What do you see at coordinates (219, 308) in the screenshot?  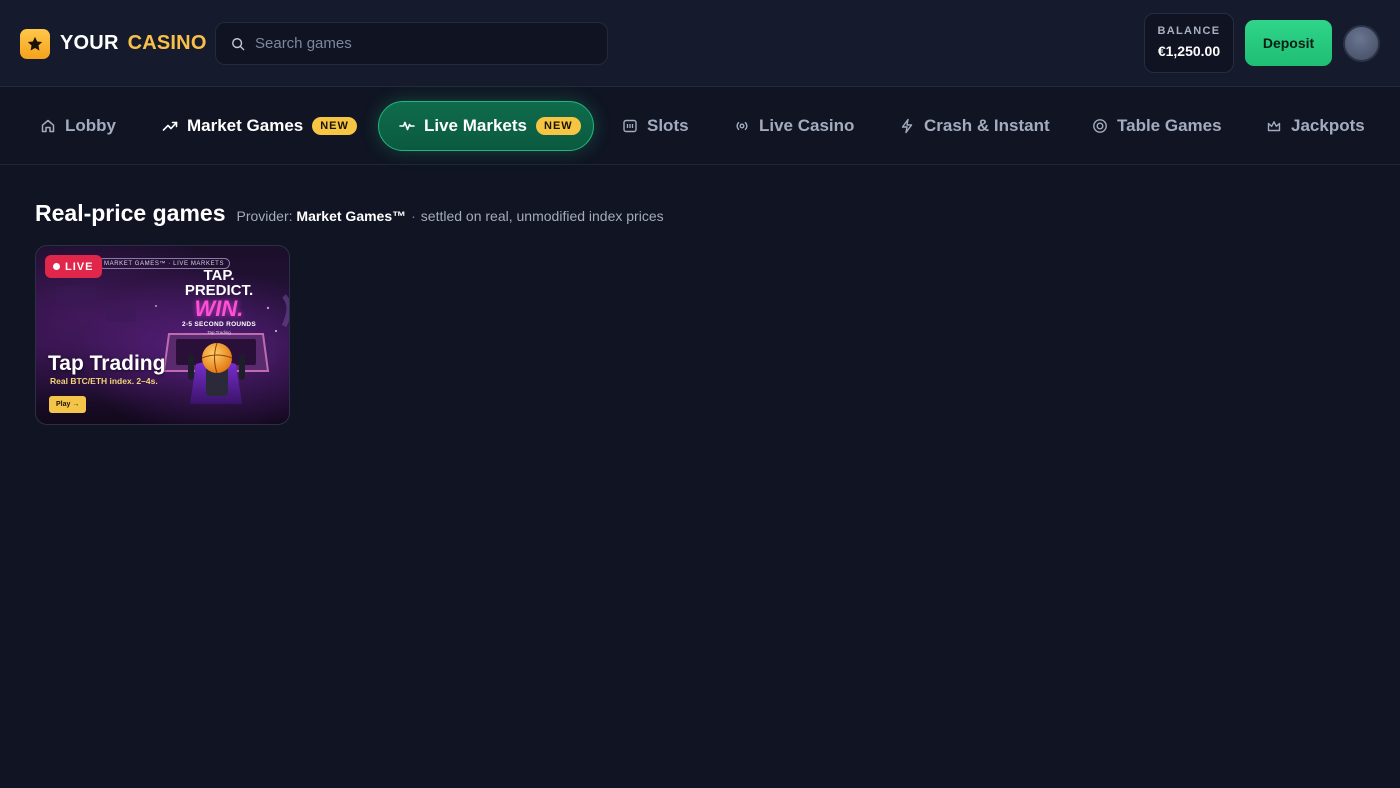 I see `tagline-win: WIN.` at bounding box center [219, 308].